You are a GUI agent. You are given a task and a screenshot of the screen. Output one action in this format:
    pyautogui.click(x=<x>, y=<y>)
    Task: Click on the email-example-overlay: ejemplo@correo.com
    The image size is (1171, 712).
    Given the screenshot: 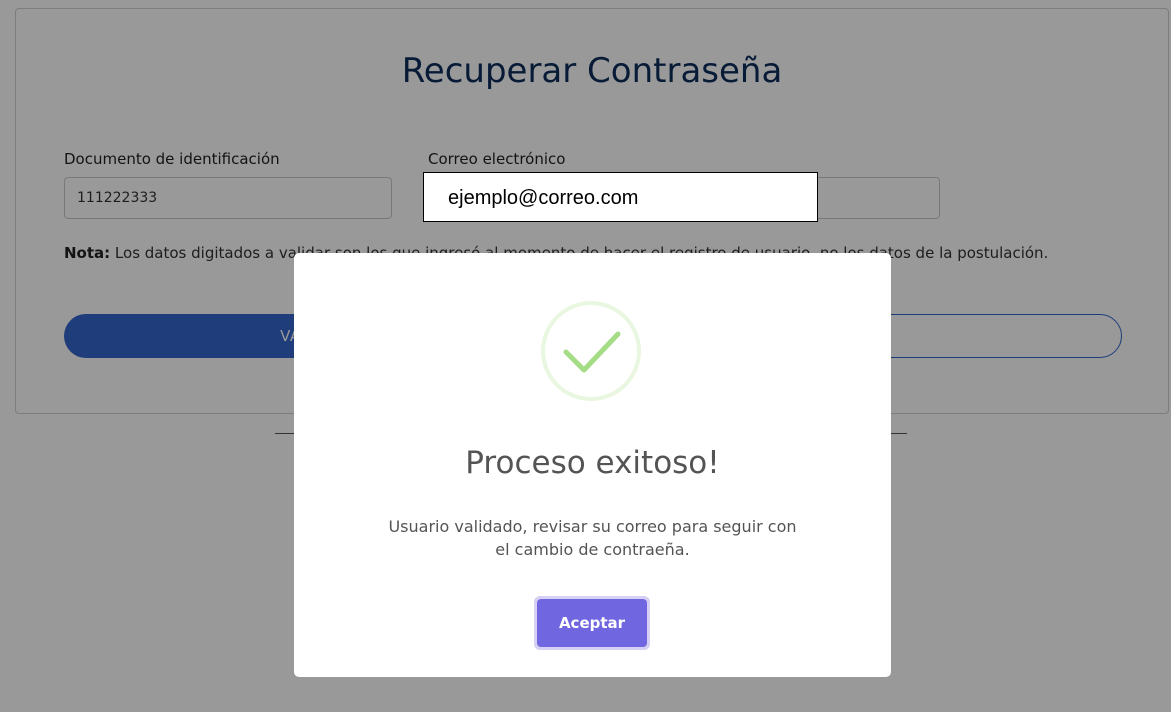 What is the action you would take?
    pyautogui.click(x=620, y=197)
    